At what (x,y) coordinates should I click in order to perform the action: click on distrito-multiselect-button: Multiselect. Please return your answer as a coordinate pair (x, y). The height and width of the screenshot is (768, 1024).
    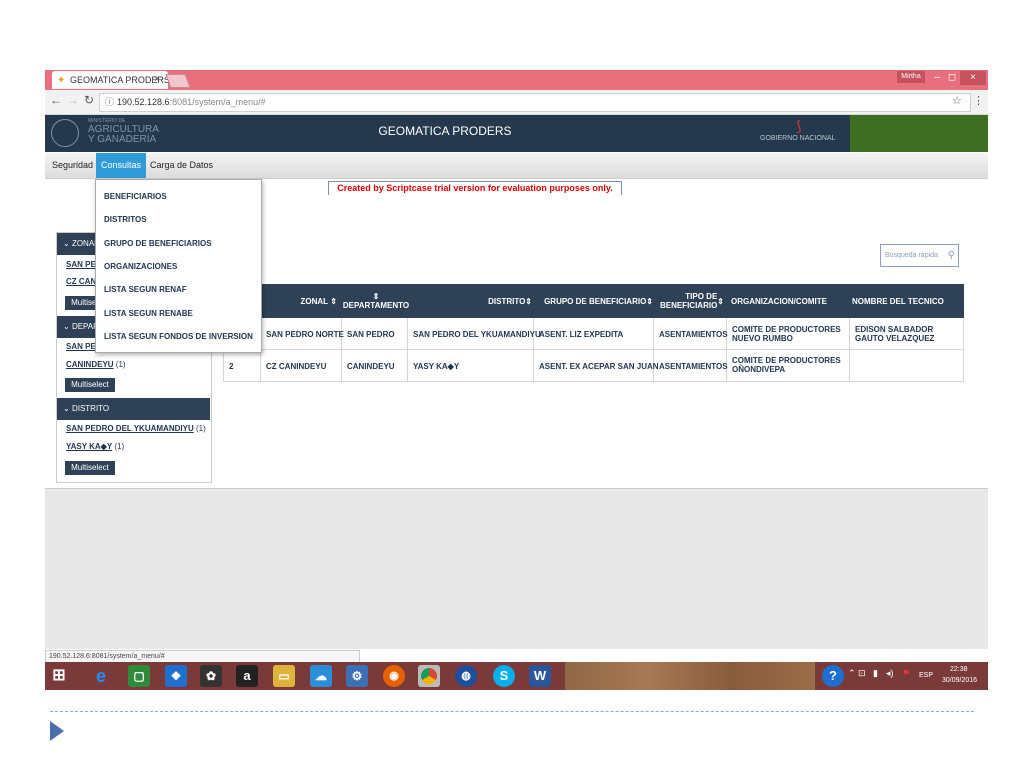
    Looking at the image, I should click on (90, 468).